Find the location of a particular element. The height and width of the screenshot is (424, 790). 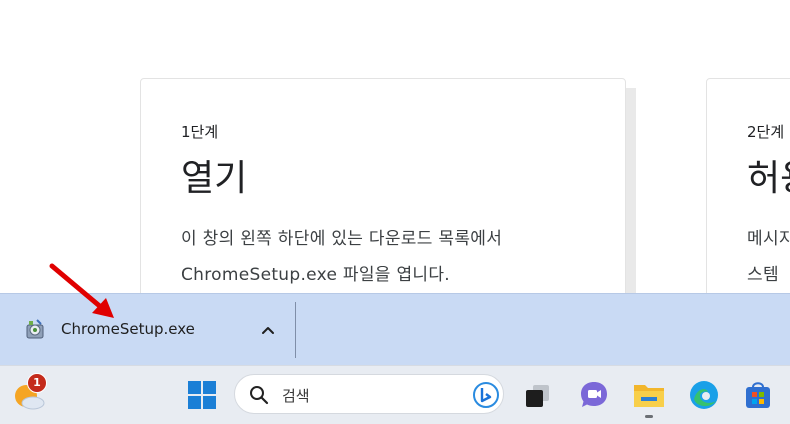

download-bar-divider is located at coordinates (295, 330).